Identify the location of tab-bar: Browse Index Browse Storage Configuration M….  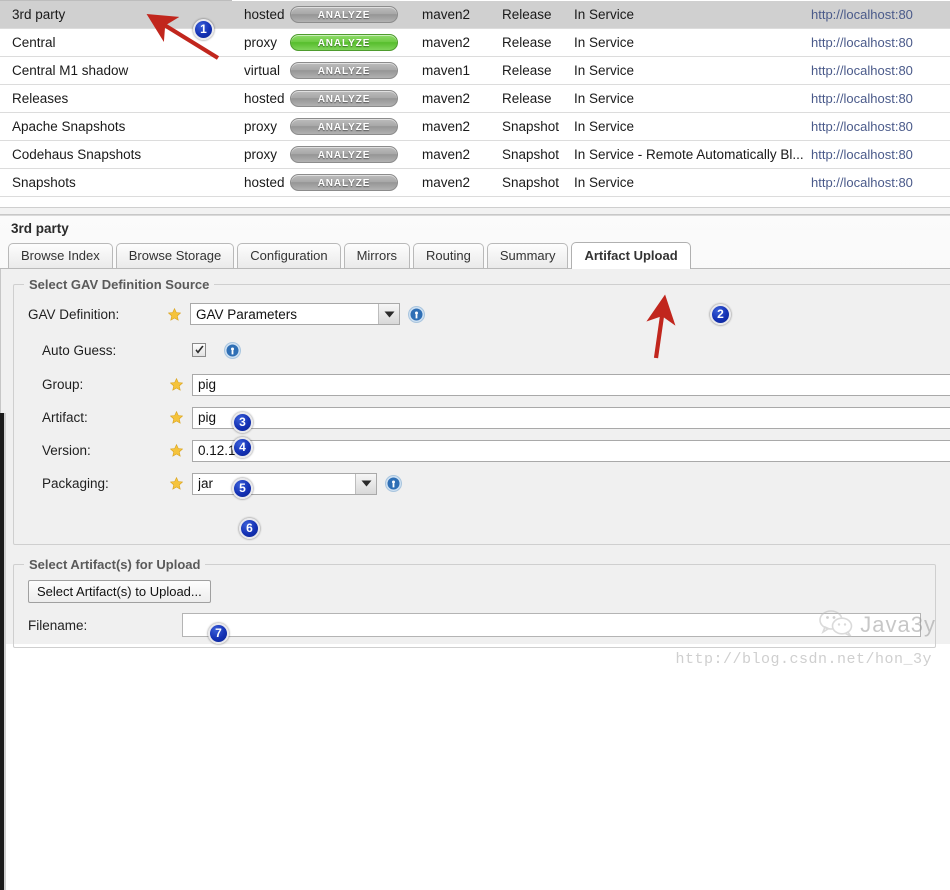
(475, 255).